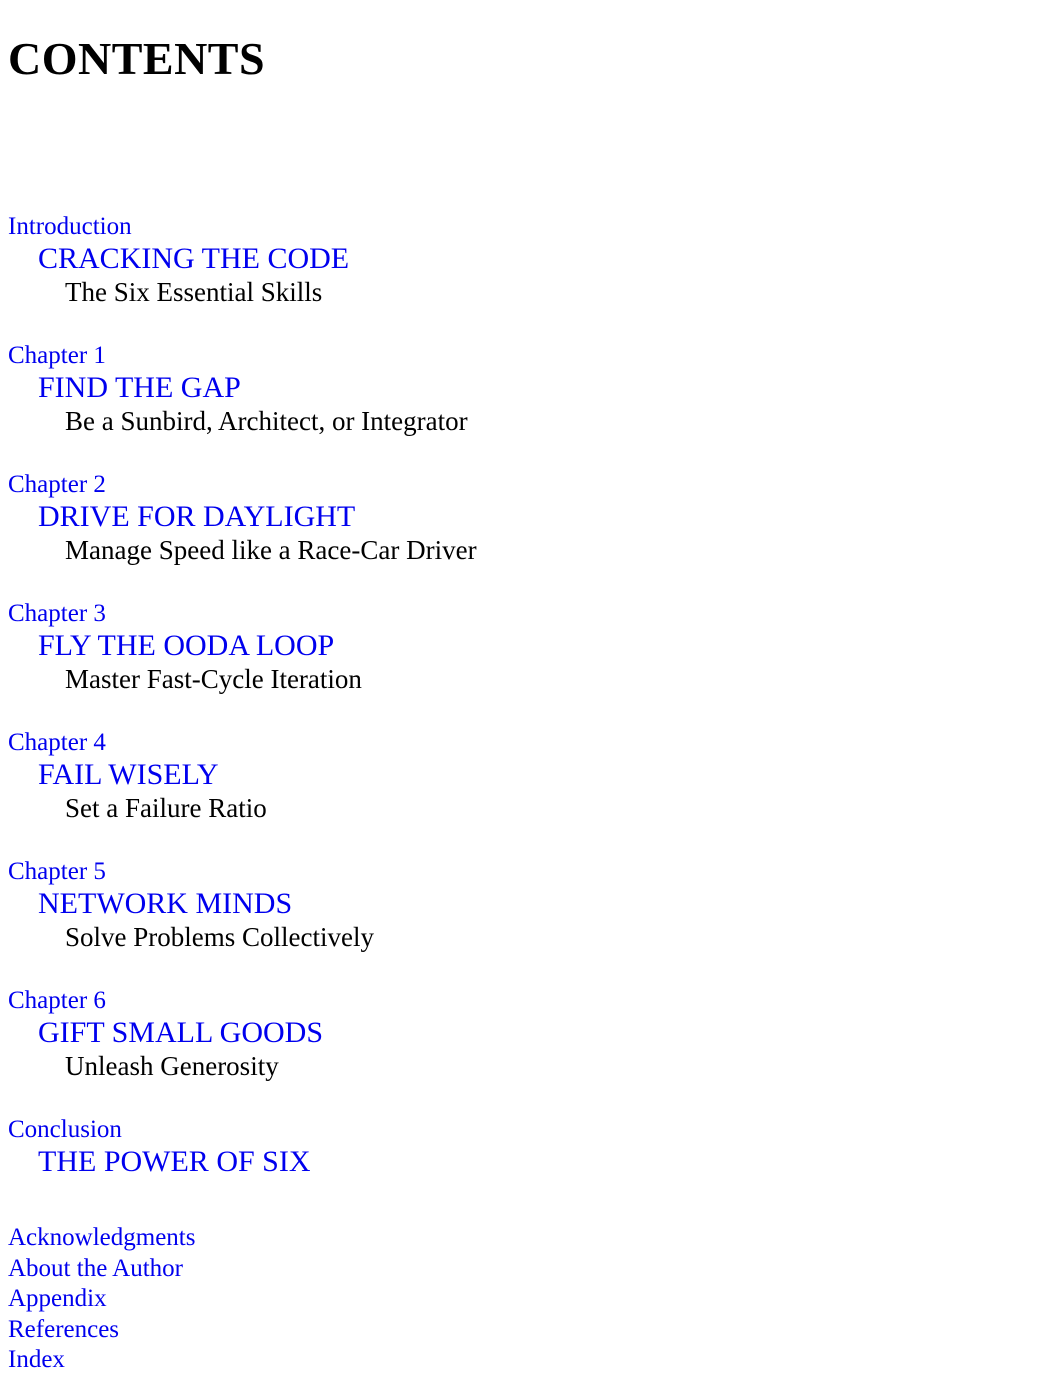  What do you see at coordinates (535, 1001) in the screenshot?
I see `toc-entry-label: Chapter 6` at bounding box center [535, 1001].